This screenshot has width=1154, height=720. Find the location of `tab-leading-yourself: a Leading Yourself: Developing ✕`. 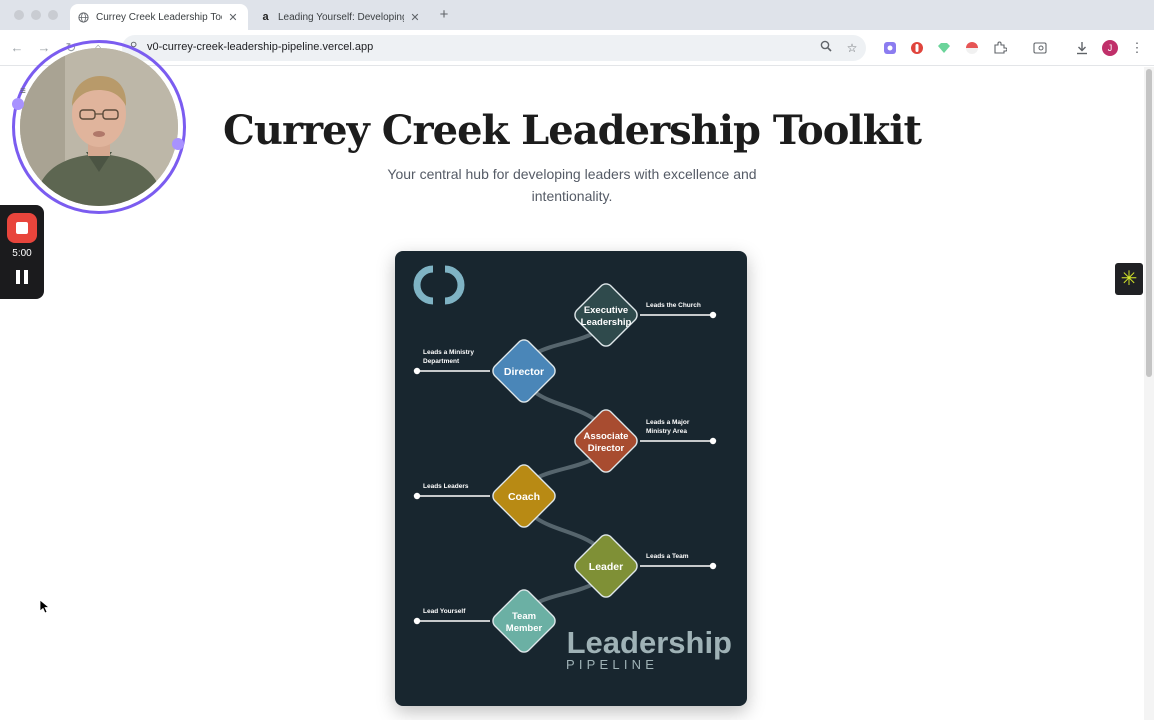

tab-leading-yourself: a Leading Yourself: Developing ✕ is located at coordinates (341, 17).